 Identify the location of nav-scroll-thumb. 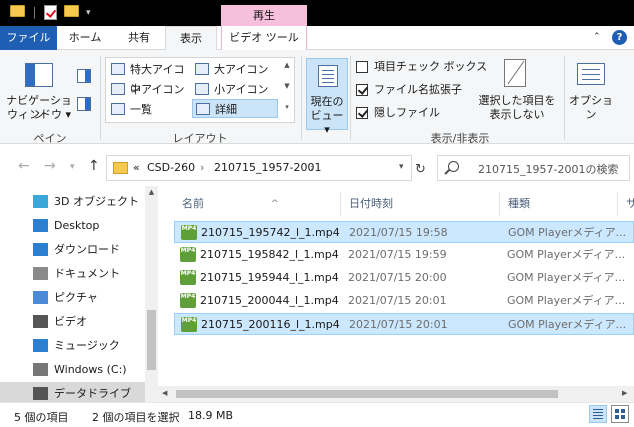
(151, 340).